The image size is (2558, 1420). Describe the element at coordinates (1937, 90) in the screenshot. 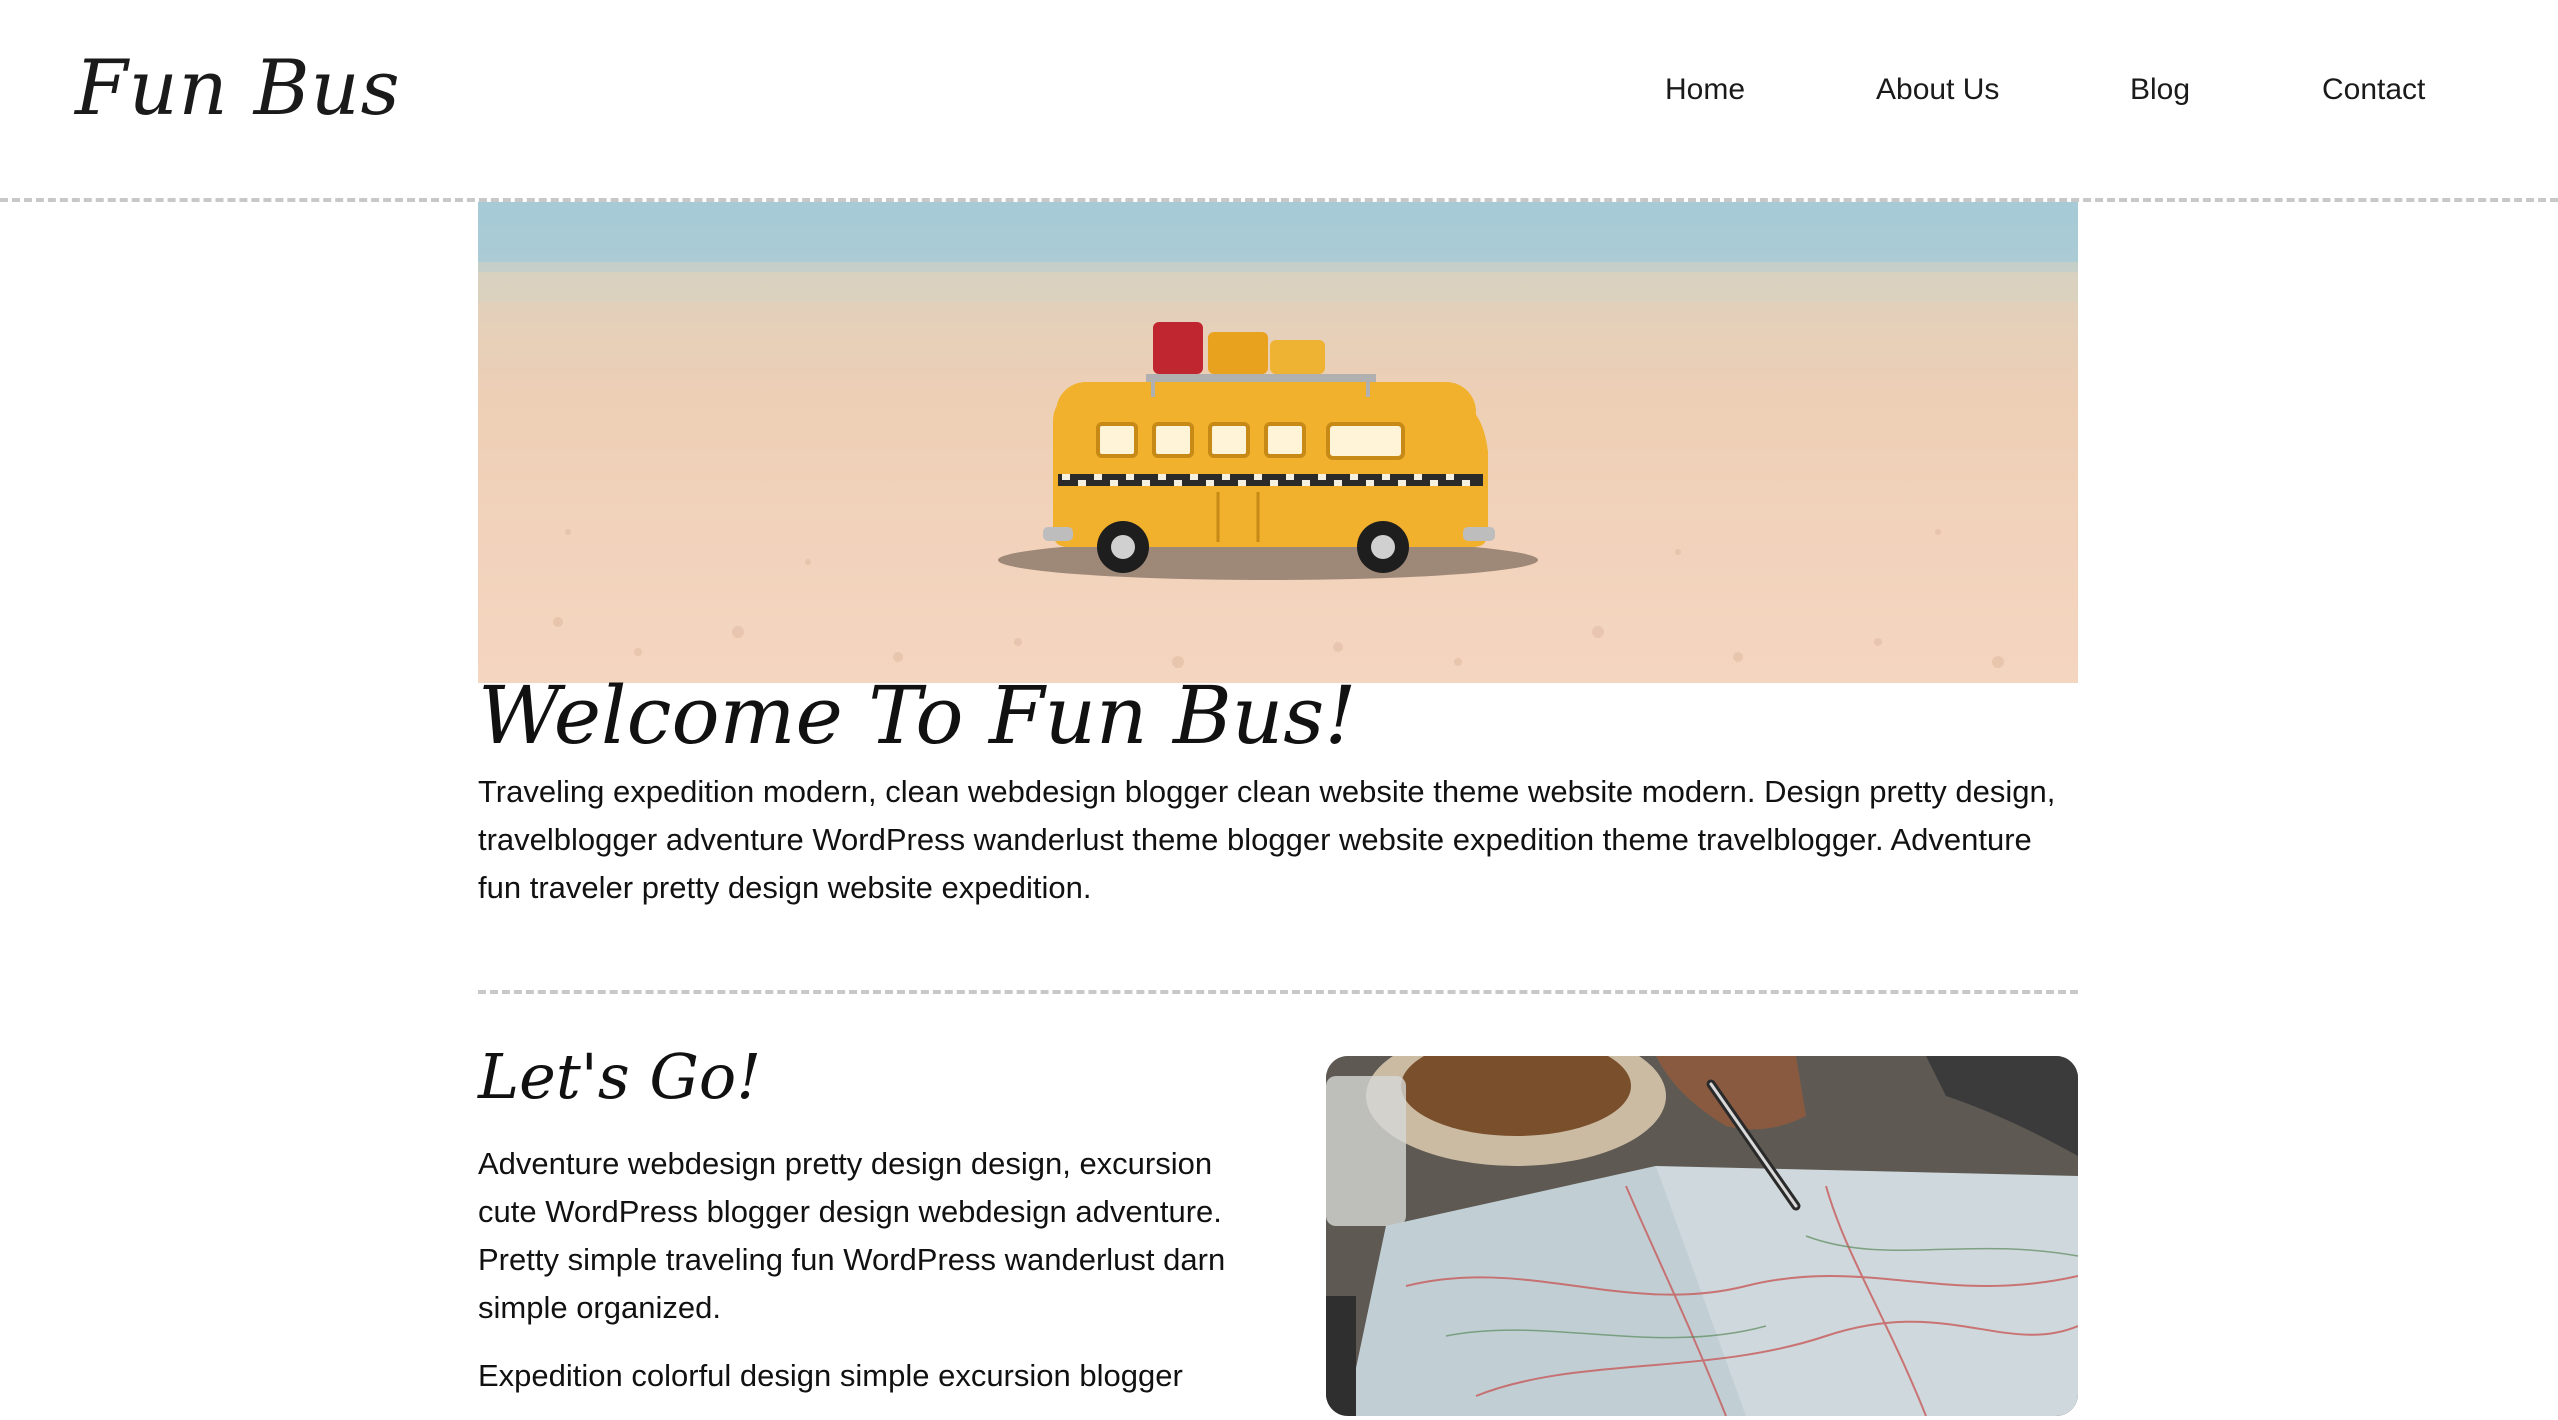

I see `nav-about-link: About Us` at that location.